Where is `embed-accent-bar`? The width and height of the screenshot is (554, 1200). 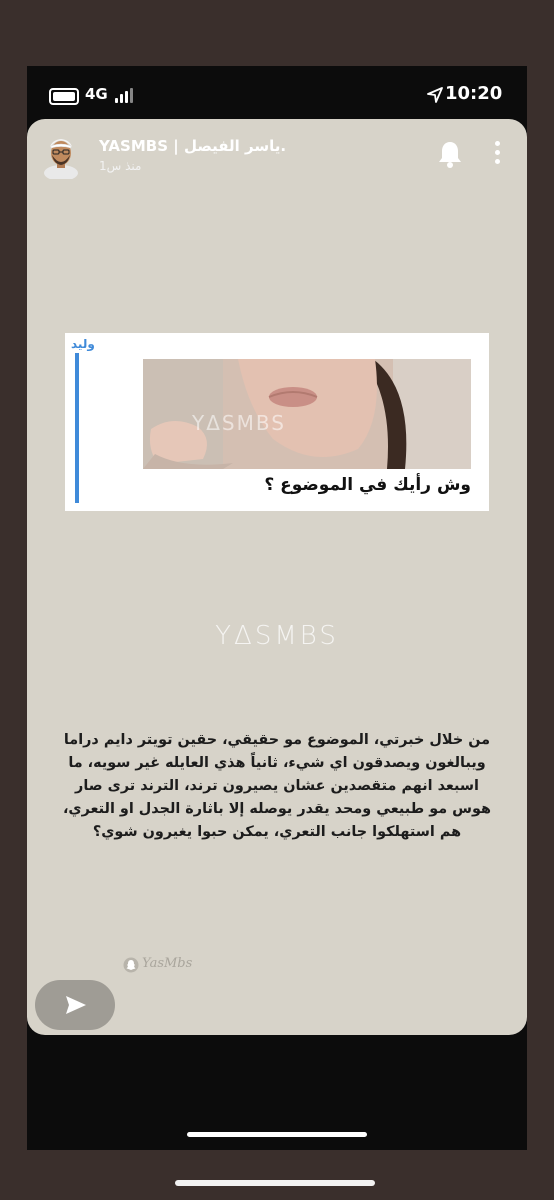
embed-accent-bar is located at coordinates (77, 428).